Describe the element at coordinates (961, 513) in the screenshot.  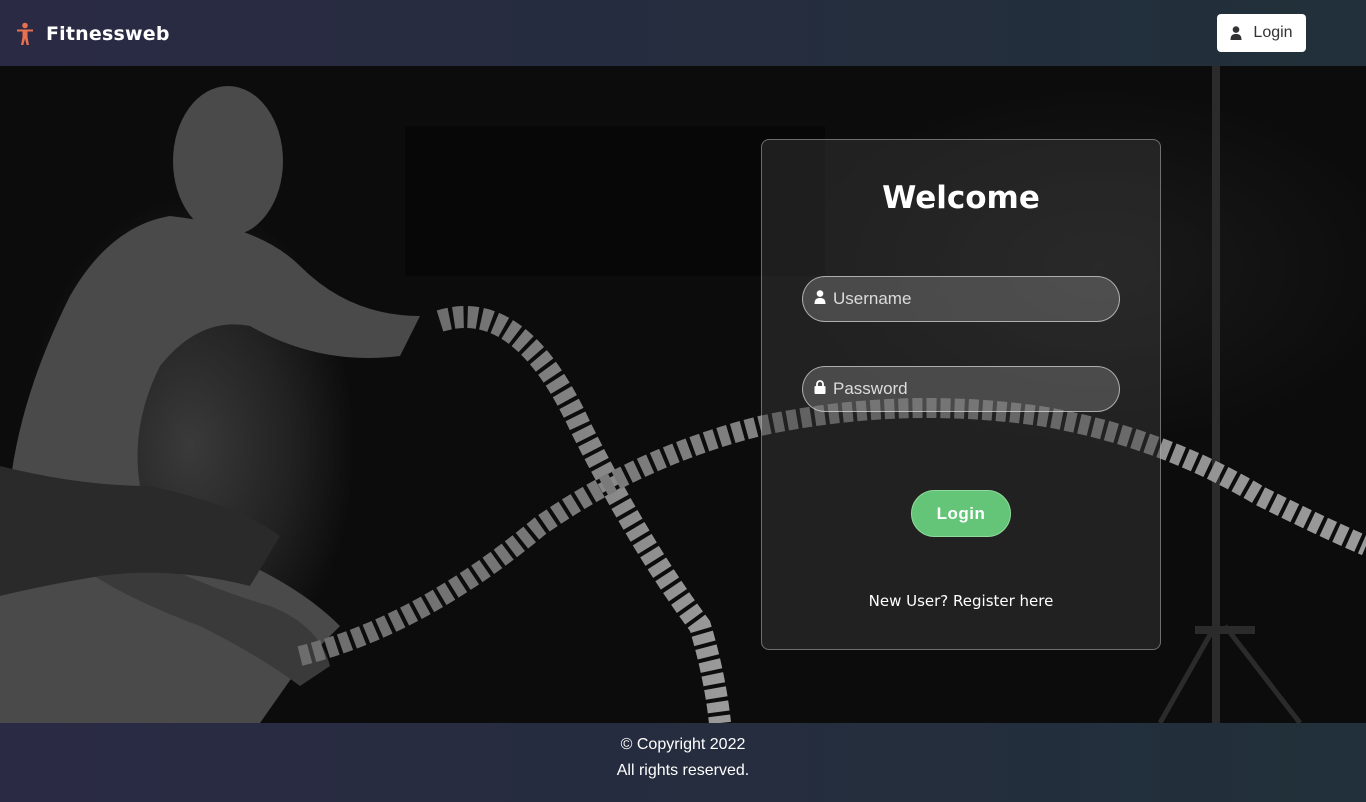
I see `login-submit-button: Login` at that location.